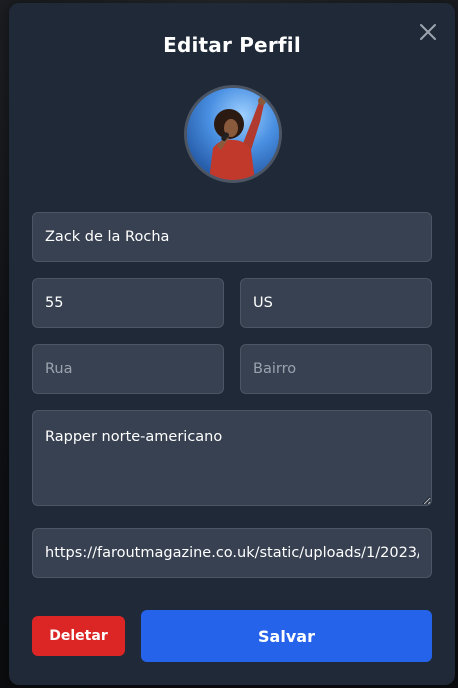 This screenshot has height=688, width=458. I want to click on modal-title: Editar Perfil, so click(232, 45).